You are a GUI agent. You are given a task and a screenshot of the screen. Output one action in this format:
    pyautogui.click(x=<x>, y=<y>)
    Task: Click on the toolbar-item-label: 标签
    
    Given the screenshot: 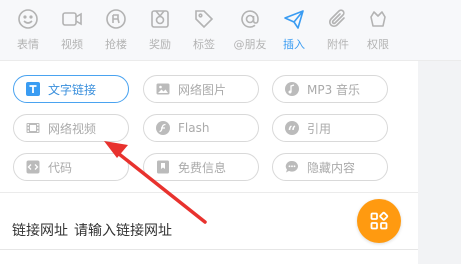 What is the action you would take?
    pyautogui.click(x=204, y=44)
    